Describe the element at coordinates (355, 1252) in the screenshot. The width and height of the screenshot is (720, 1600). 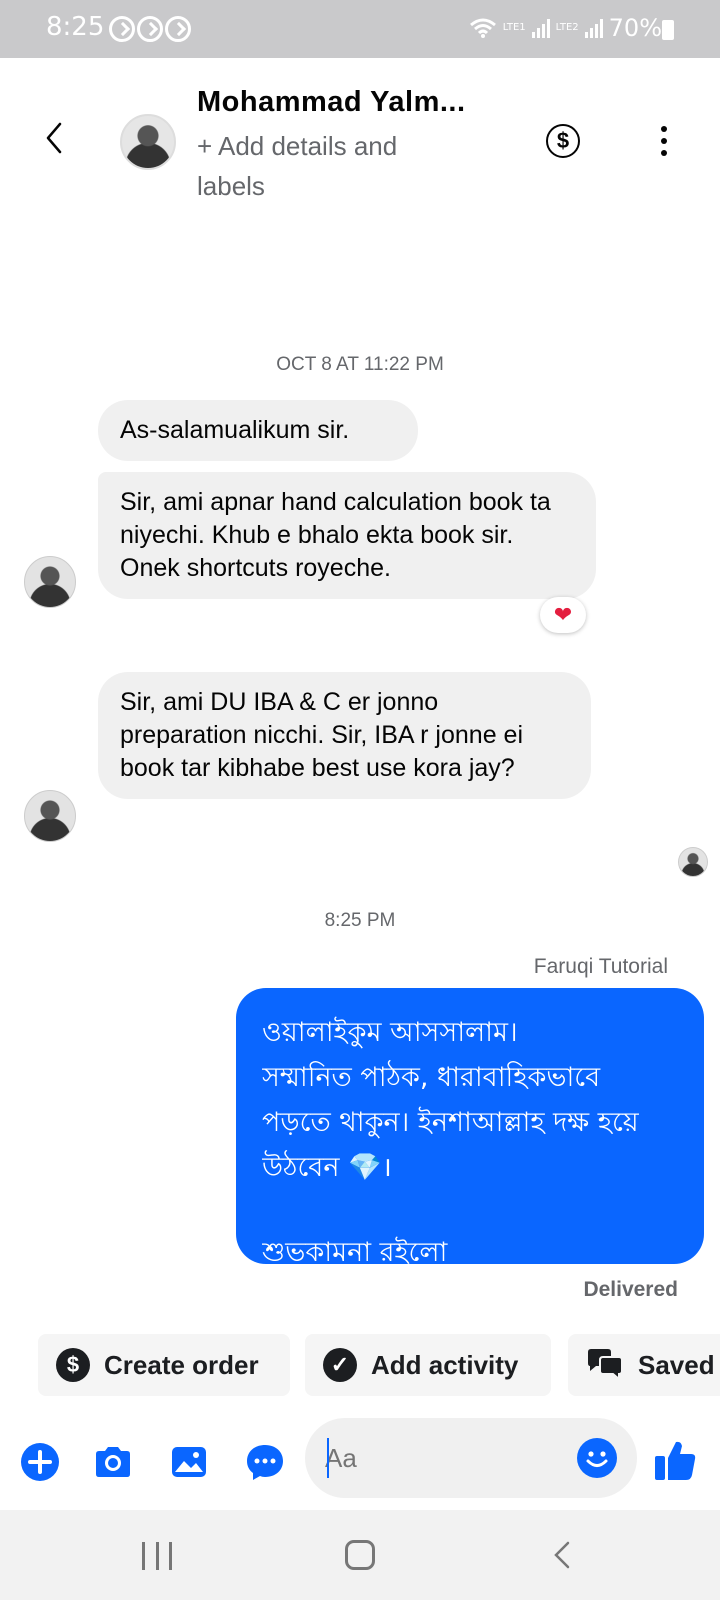
I see `message-line: শুভকামনা রইলো` at that location.